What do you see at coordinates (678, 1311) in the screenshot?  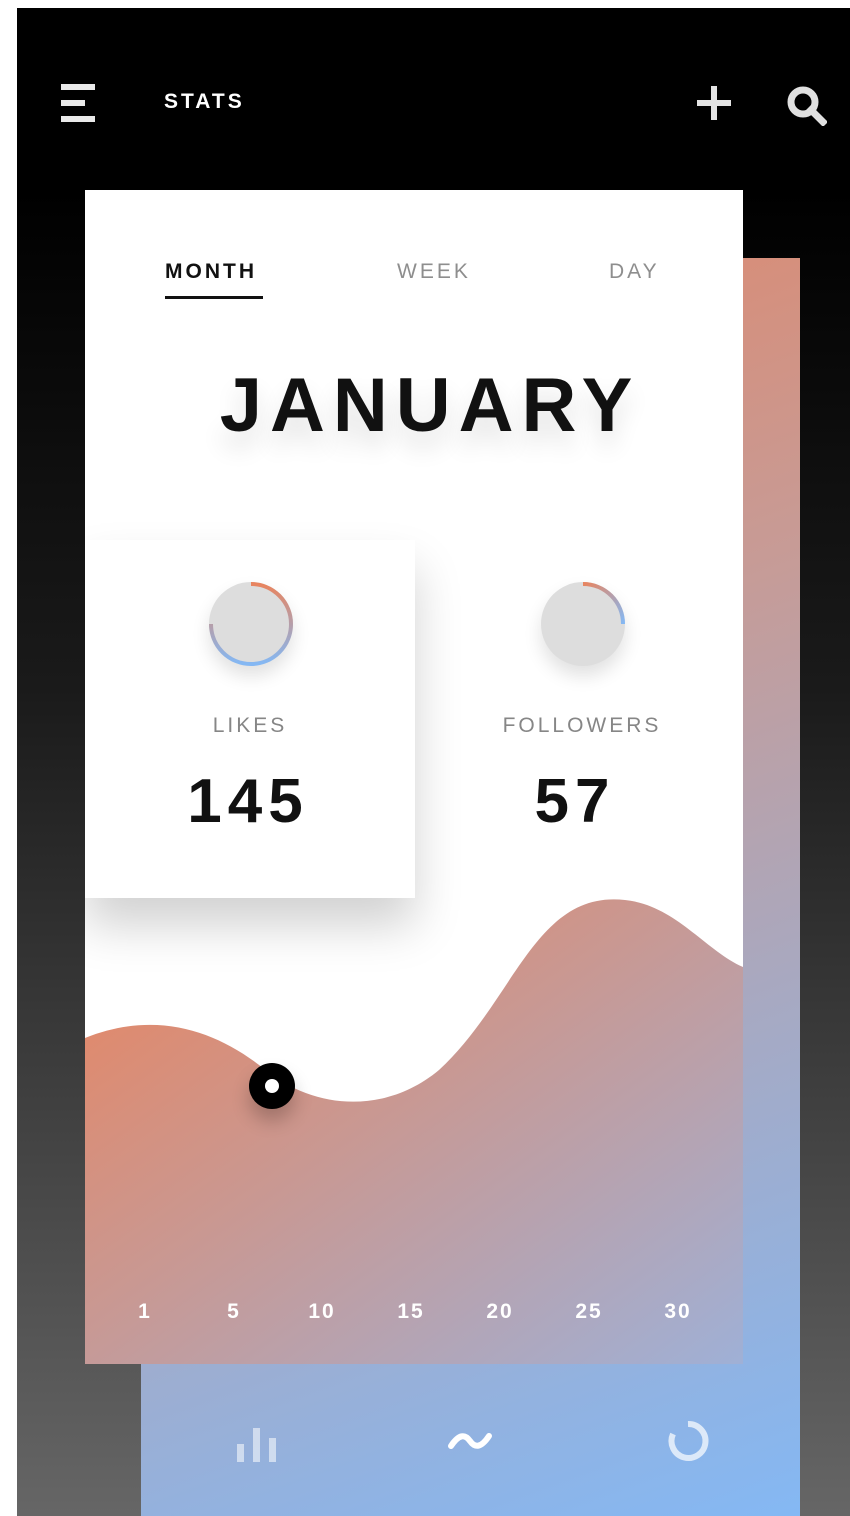 I see `x-axis-label: 30` at bounding box center [678, 1311].